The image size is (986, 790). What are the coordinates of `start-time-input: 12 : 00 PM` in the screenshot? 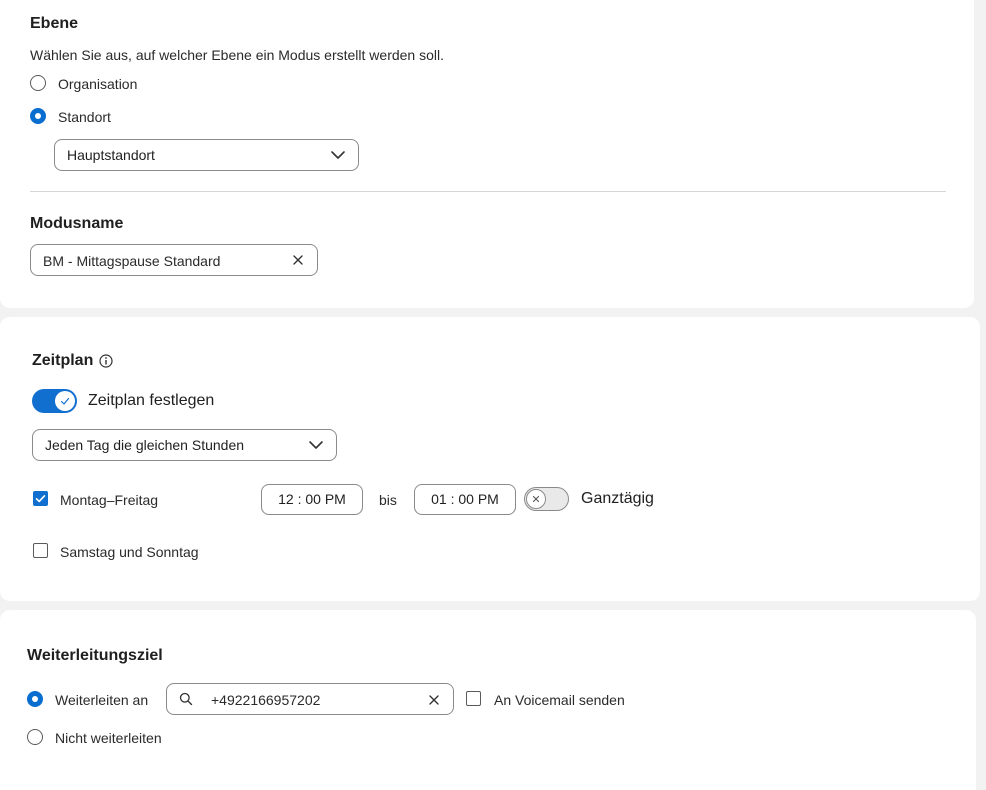 It's located at (312, 499).